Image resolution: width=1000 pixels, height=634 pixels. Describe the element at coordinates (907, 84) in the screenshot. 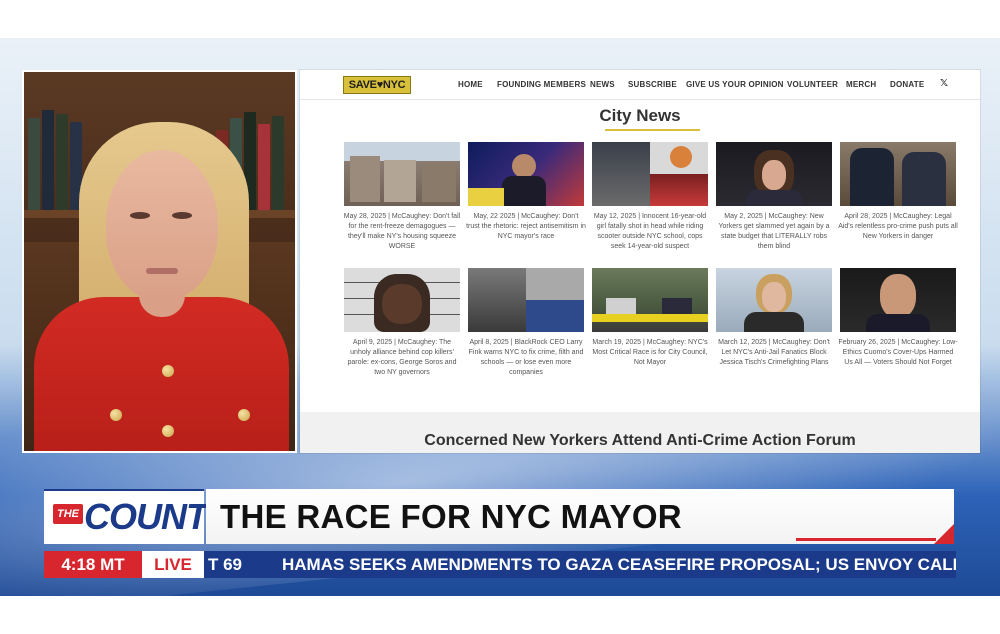

I see `nav-donate: DONATE` at that location.